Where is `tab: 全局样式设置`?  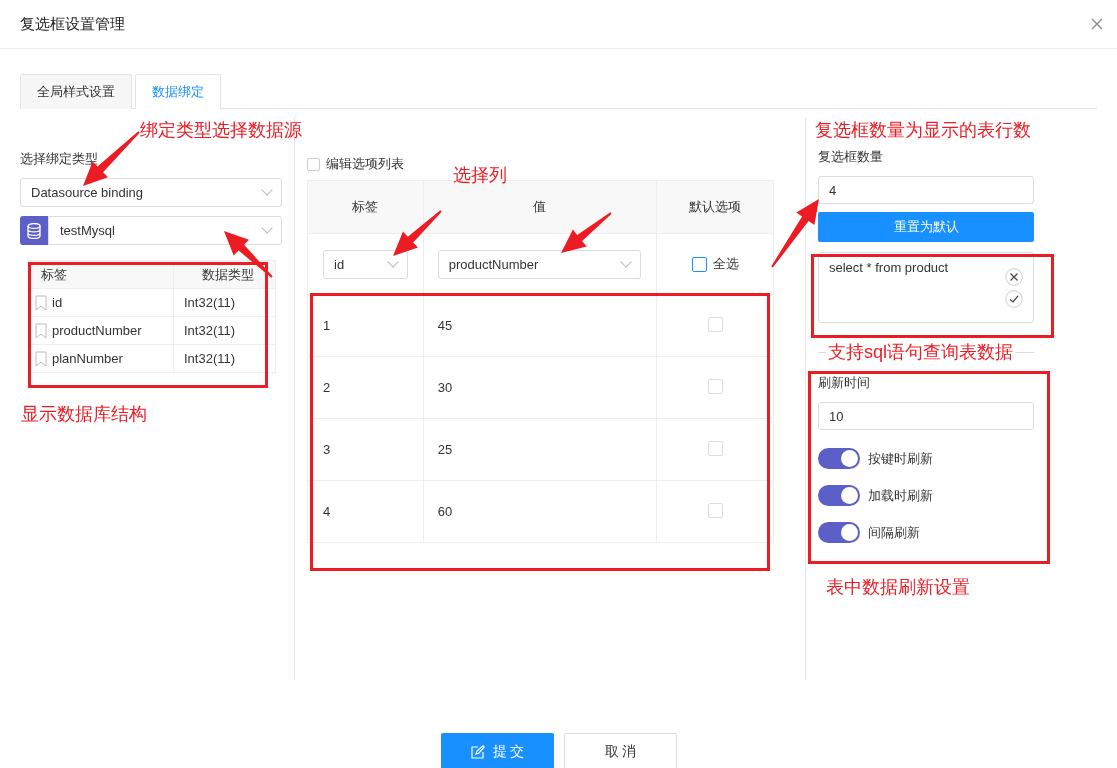
tab: 全局样式设置 is located at coordinates (76, 91).